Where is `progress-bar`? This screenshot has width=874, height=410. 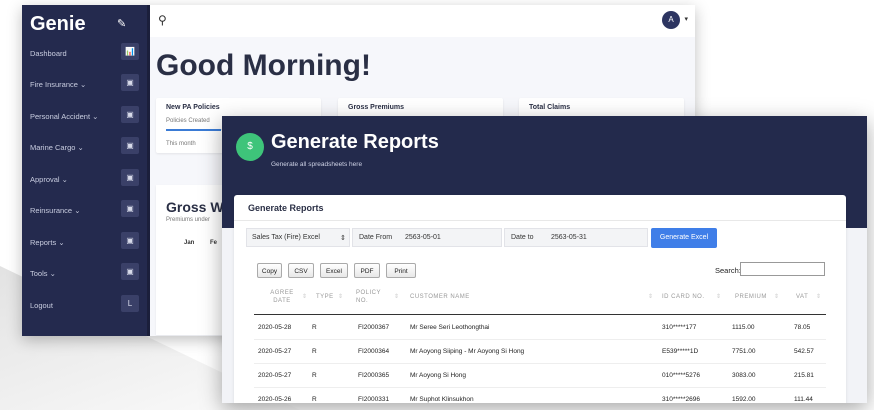
progress-bar is located at coordinates (193, 130).